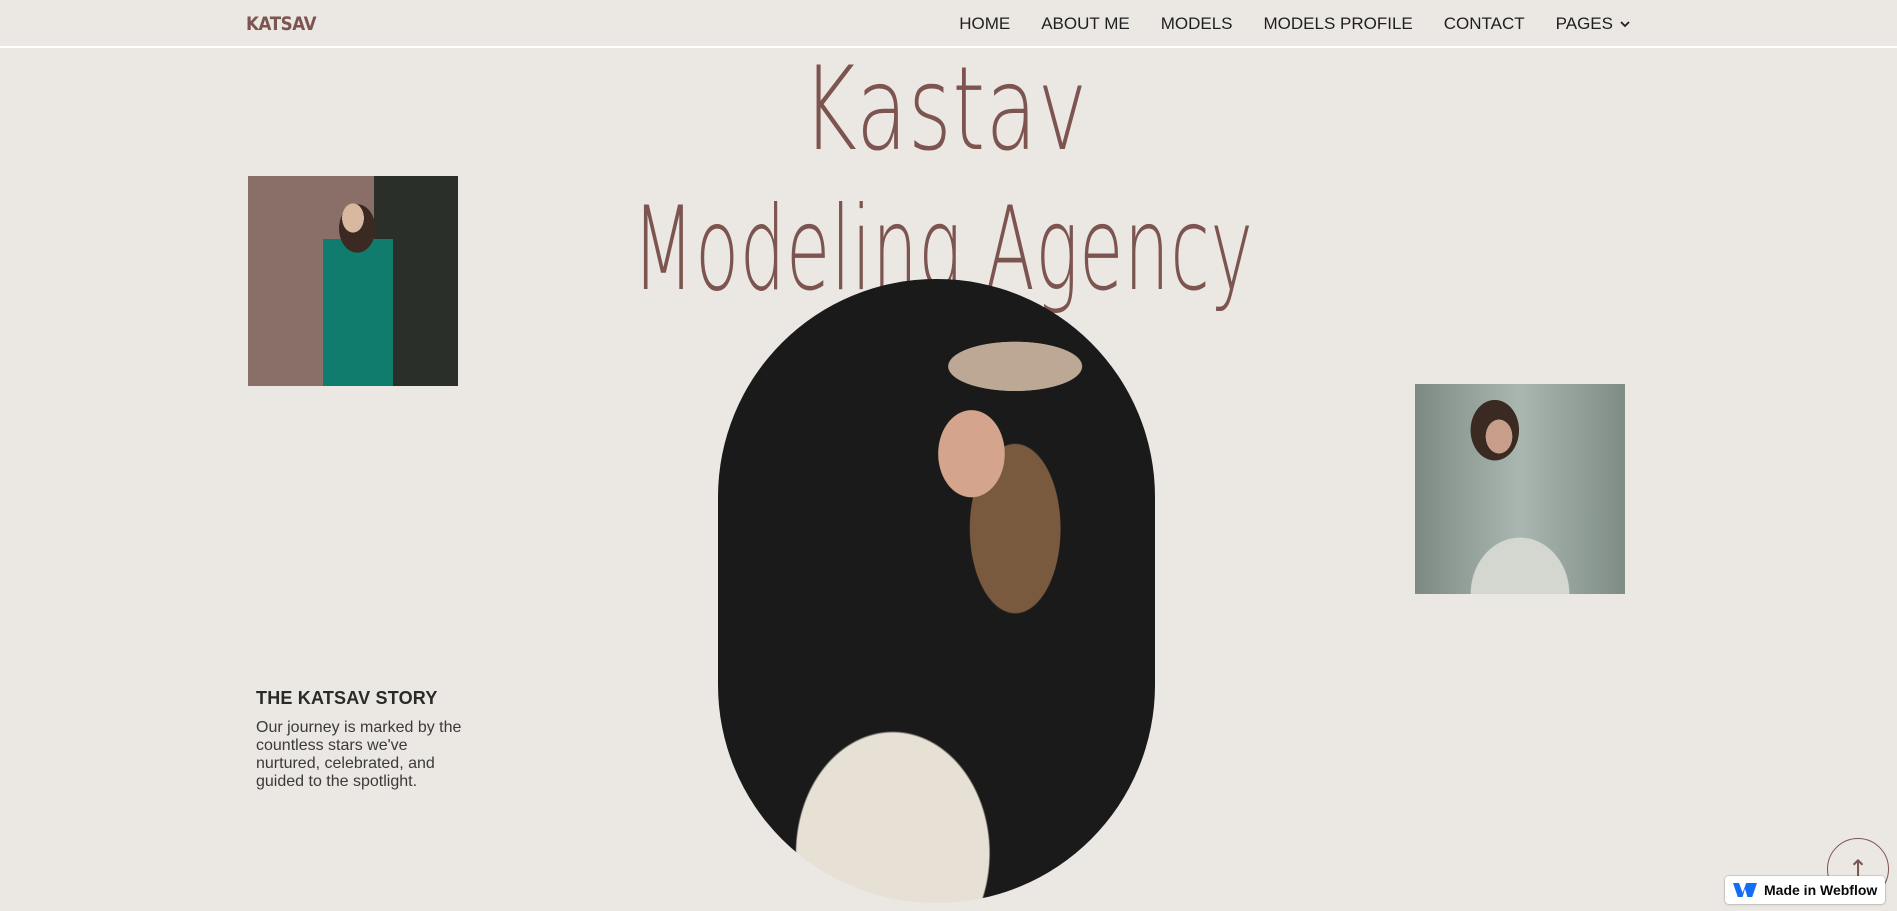  I want to click on chevron-down-icon, so click(1625, 24).